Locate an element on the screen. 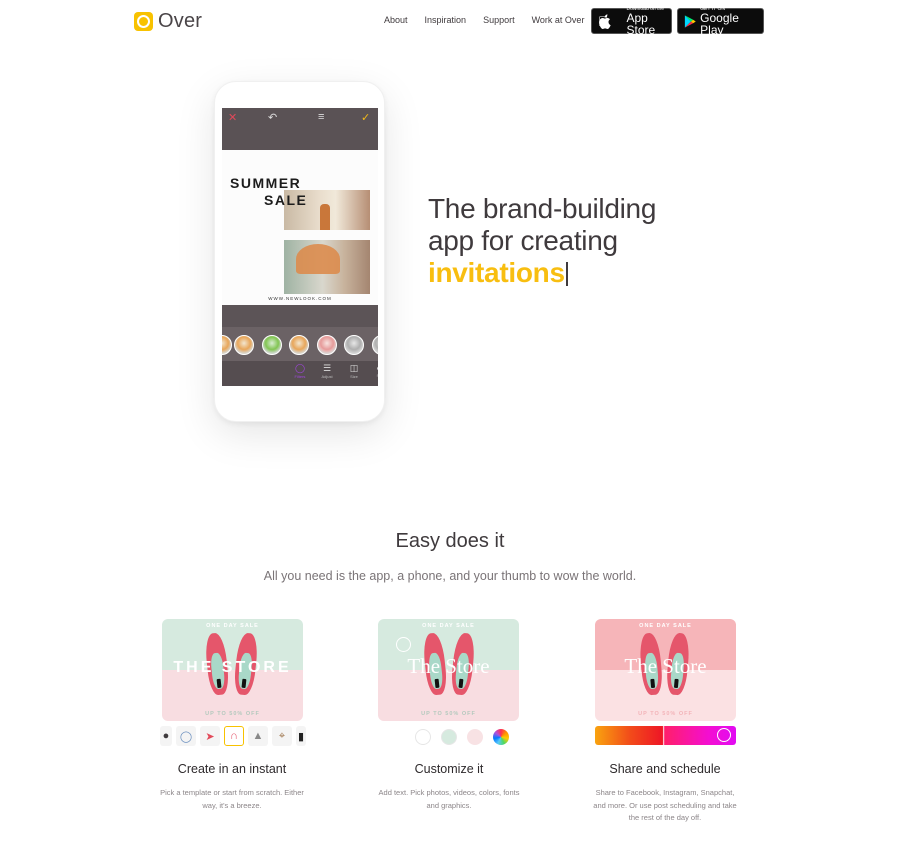 The width and height of the screenshot is (900, 848). main-nav: About Inspiration Support Work at Over is located at coordinates (492, 20).